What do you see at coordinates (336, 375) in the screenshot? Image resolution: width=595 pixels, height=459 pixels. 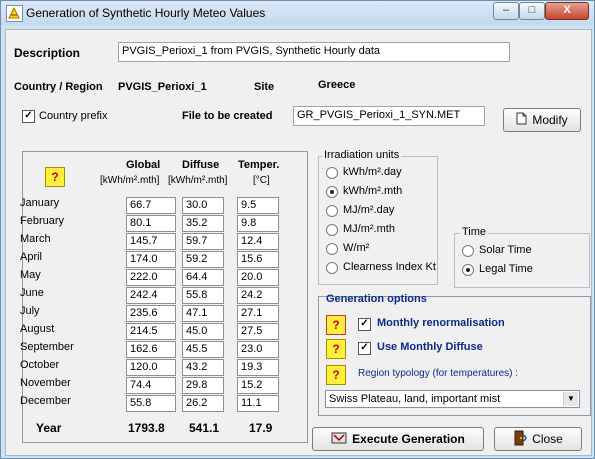 I see `region-help-icon: ?` at bounding box center [336, 375].